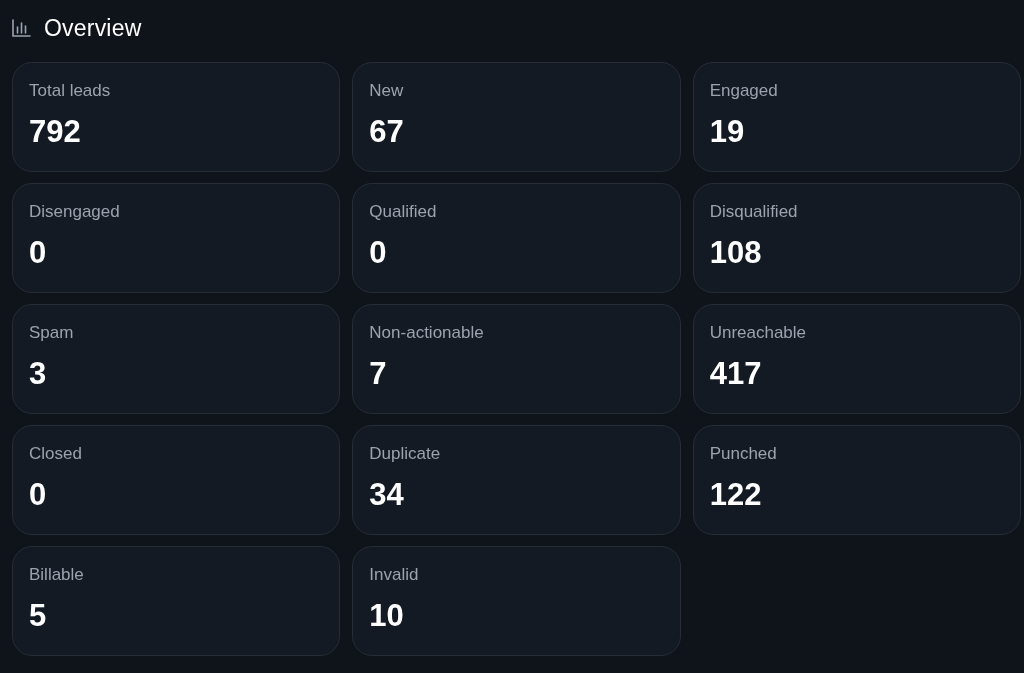 The image size is (1024, 673). What do you see at coordinates (403, 212) in the screenshot?
I see `stat-label: Qualified` at bounding box center [403, 212].